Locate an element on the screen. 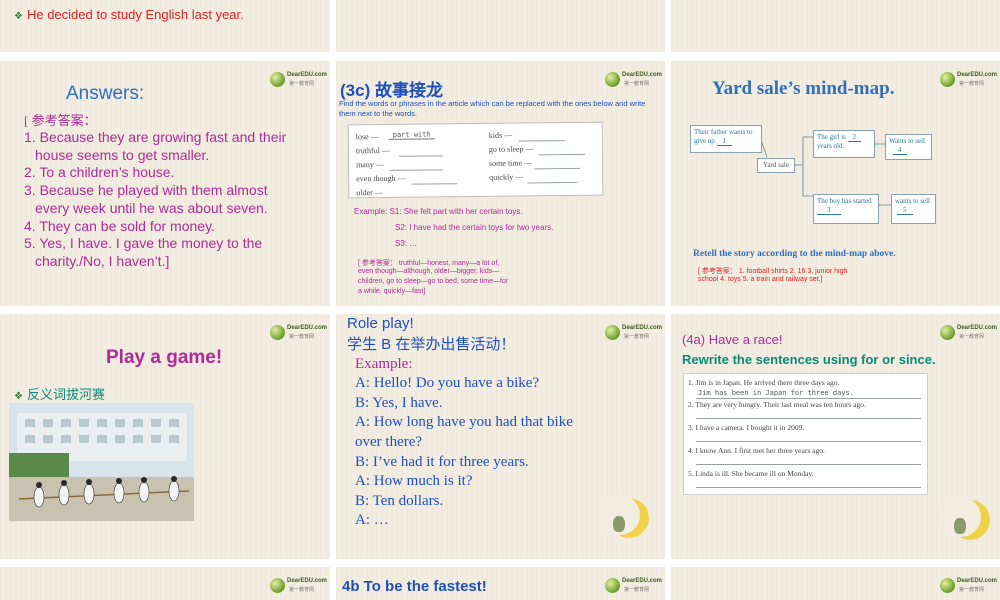 Image resolution: width=1000 pixels, height=600 pixels. slide-thumb-7: DearEDU.com 第一教育网 Play a game! ❖ 反义词拔河赛 is located at coordinates (165, 436).